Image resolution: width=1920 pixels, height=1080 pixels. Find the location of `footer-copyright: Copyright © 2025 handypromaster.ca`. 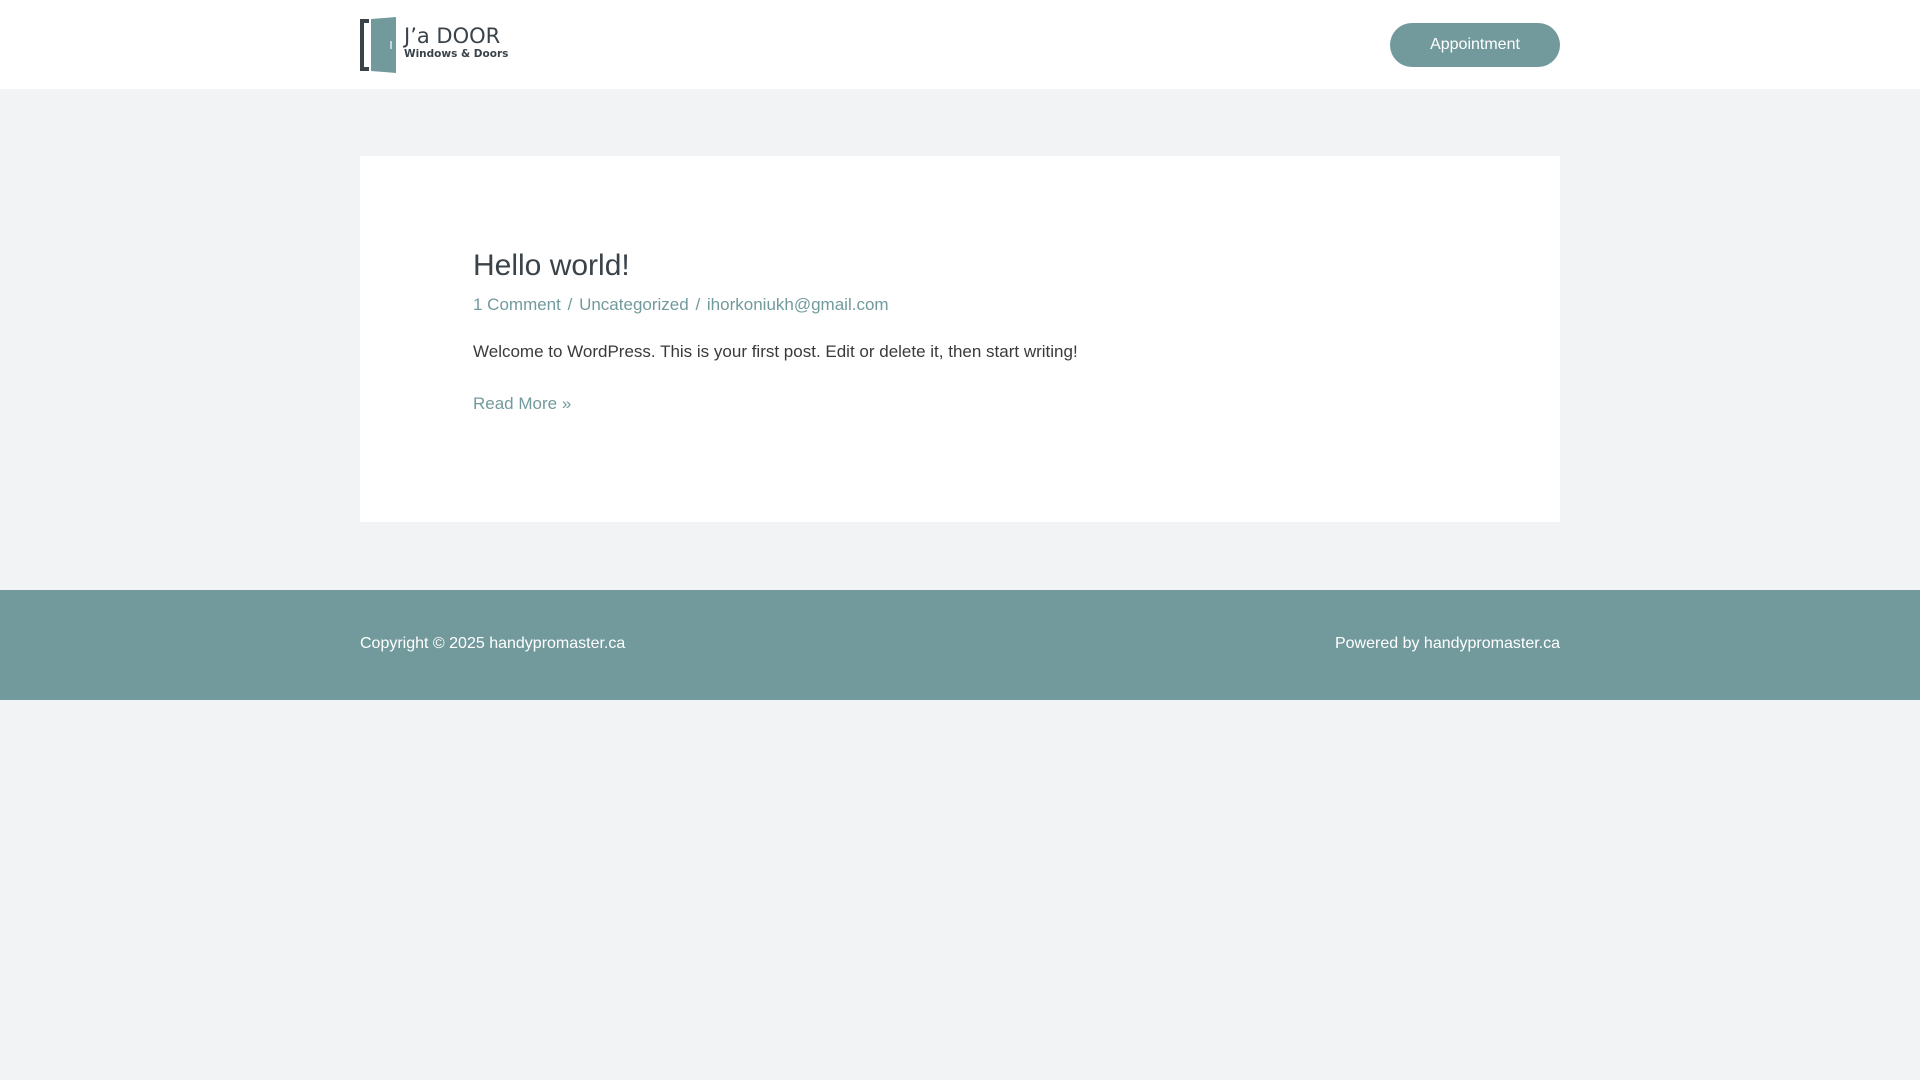

footer-copyright: Copyright © 2025 handypromaster.ca is located at coordinates (493, 643).